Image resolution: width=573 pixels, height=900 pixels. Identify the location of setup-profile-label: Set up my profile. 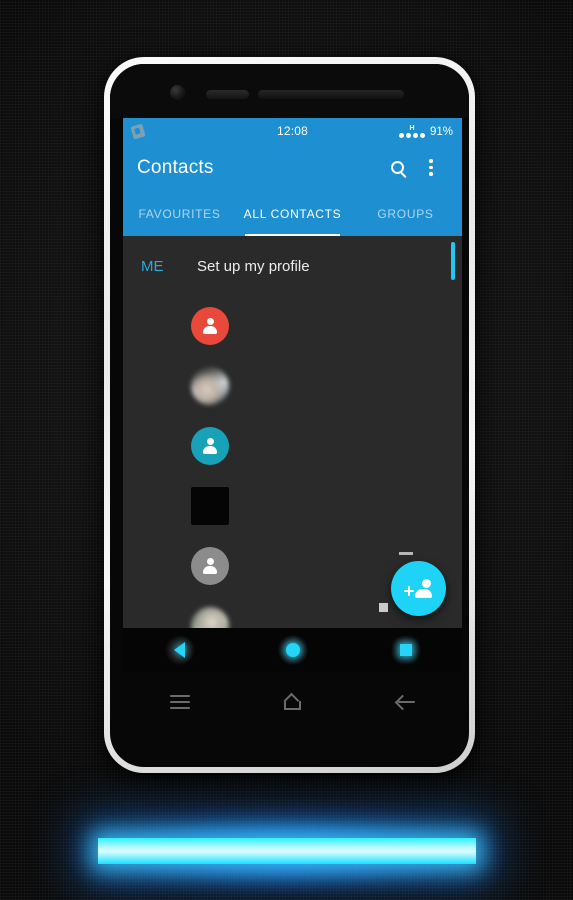
(253, 266).